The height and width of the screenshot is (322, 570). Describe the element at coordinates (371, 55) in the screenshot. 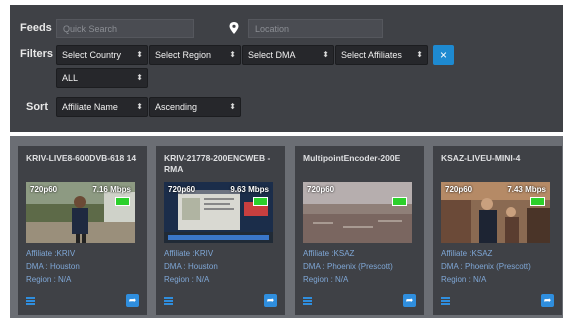

I see `select-affiliates-label: Select Affiliates` at that location.